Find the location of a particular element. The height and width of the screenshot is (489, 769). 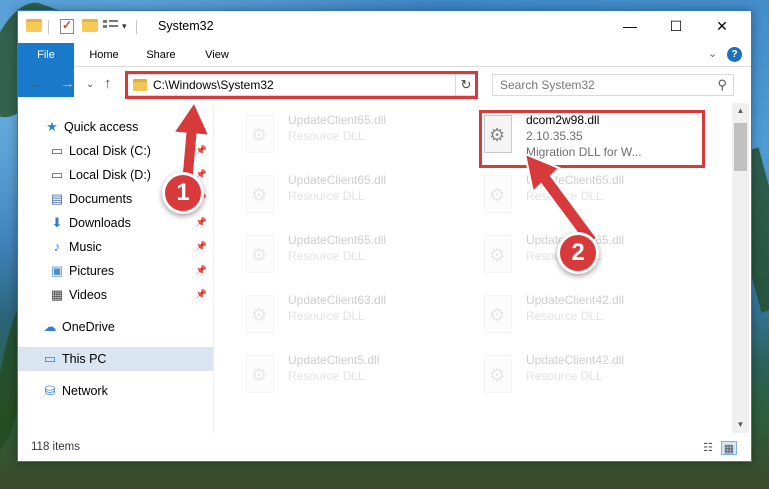

sidebar-item-onedrive: ☁ OneDrive is located at coordinates (115, 327).